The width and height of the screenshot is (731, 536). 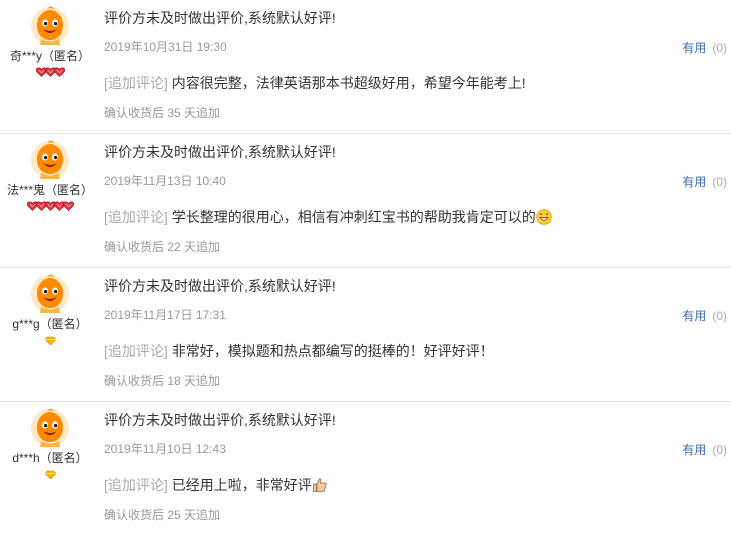 I want to click on review-date: 2019年11月17日 17:31, so click(x=165, y=315).